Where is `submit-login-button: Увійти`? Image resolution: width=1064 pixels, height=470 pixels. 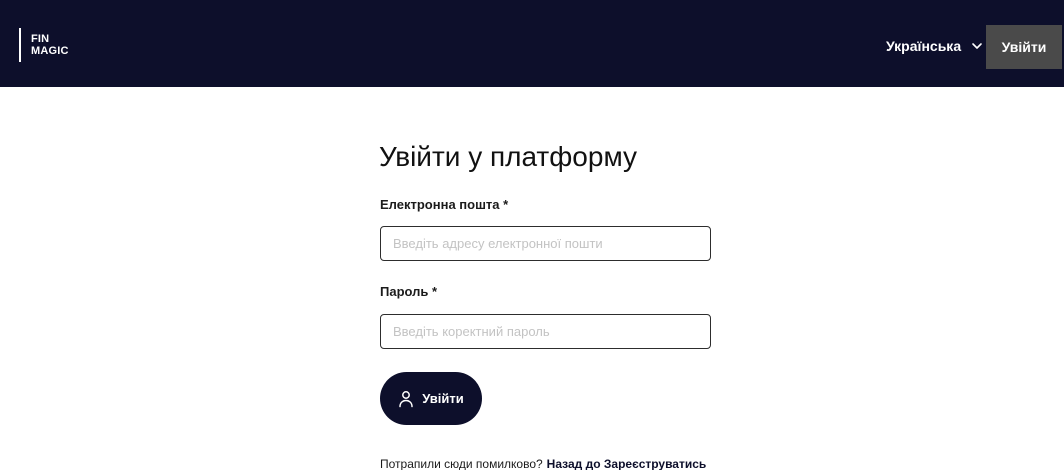 submit-login-button: Увійти is located at coordinates (431, 398).